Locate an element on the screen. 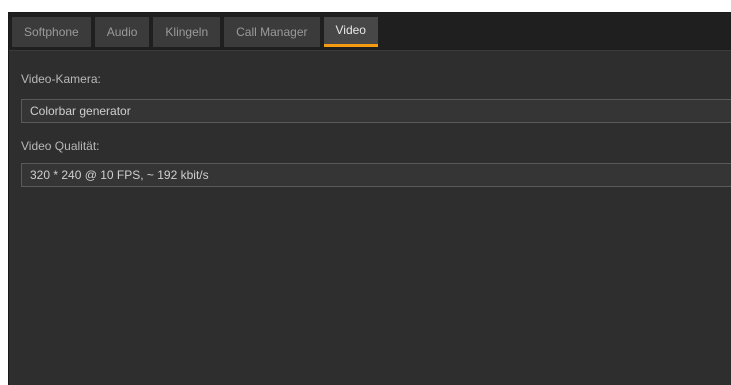 The image size is (731, 385). video-quality-select: 320 * 240 @ 10 FPS, ~ 192 kbit/s is located at coordinates (376, 175).